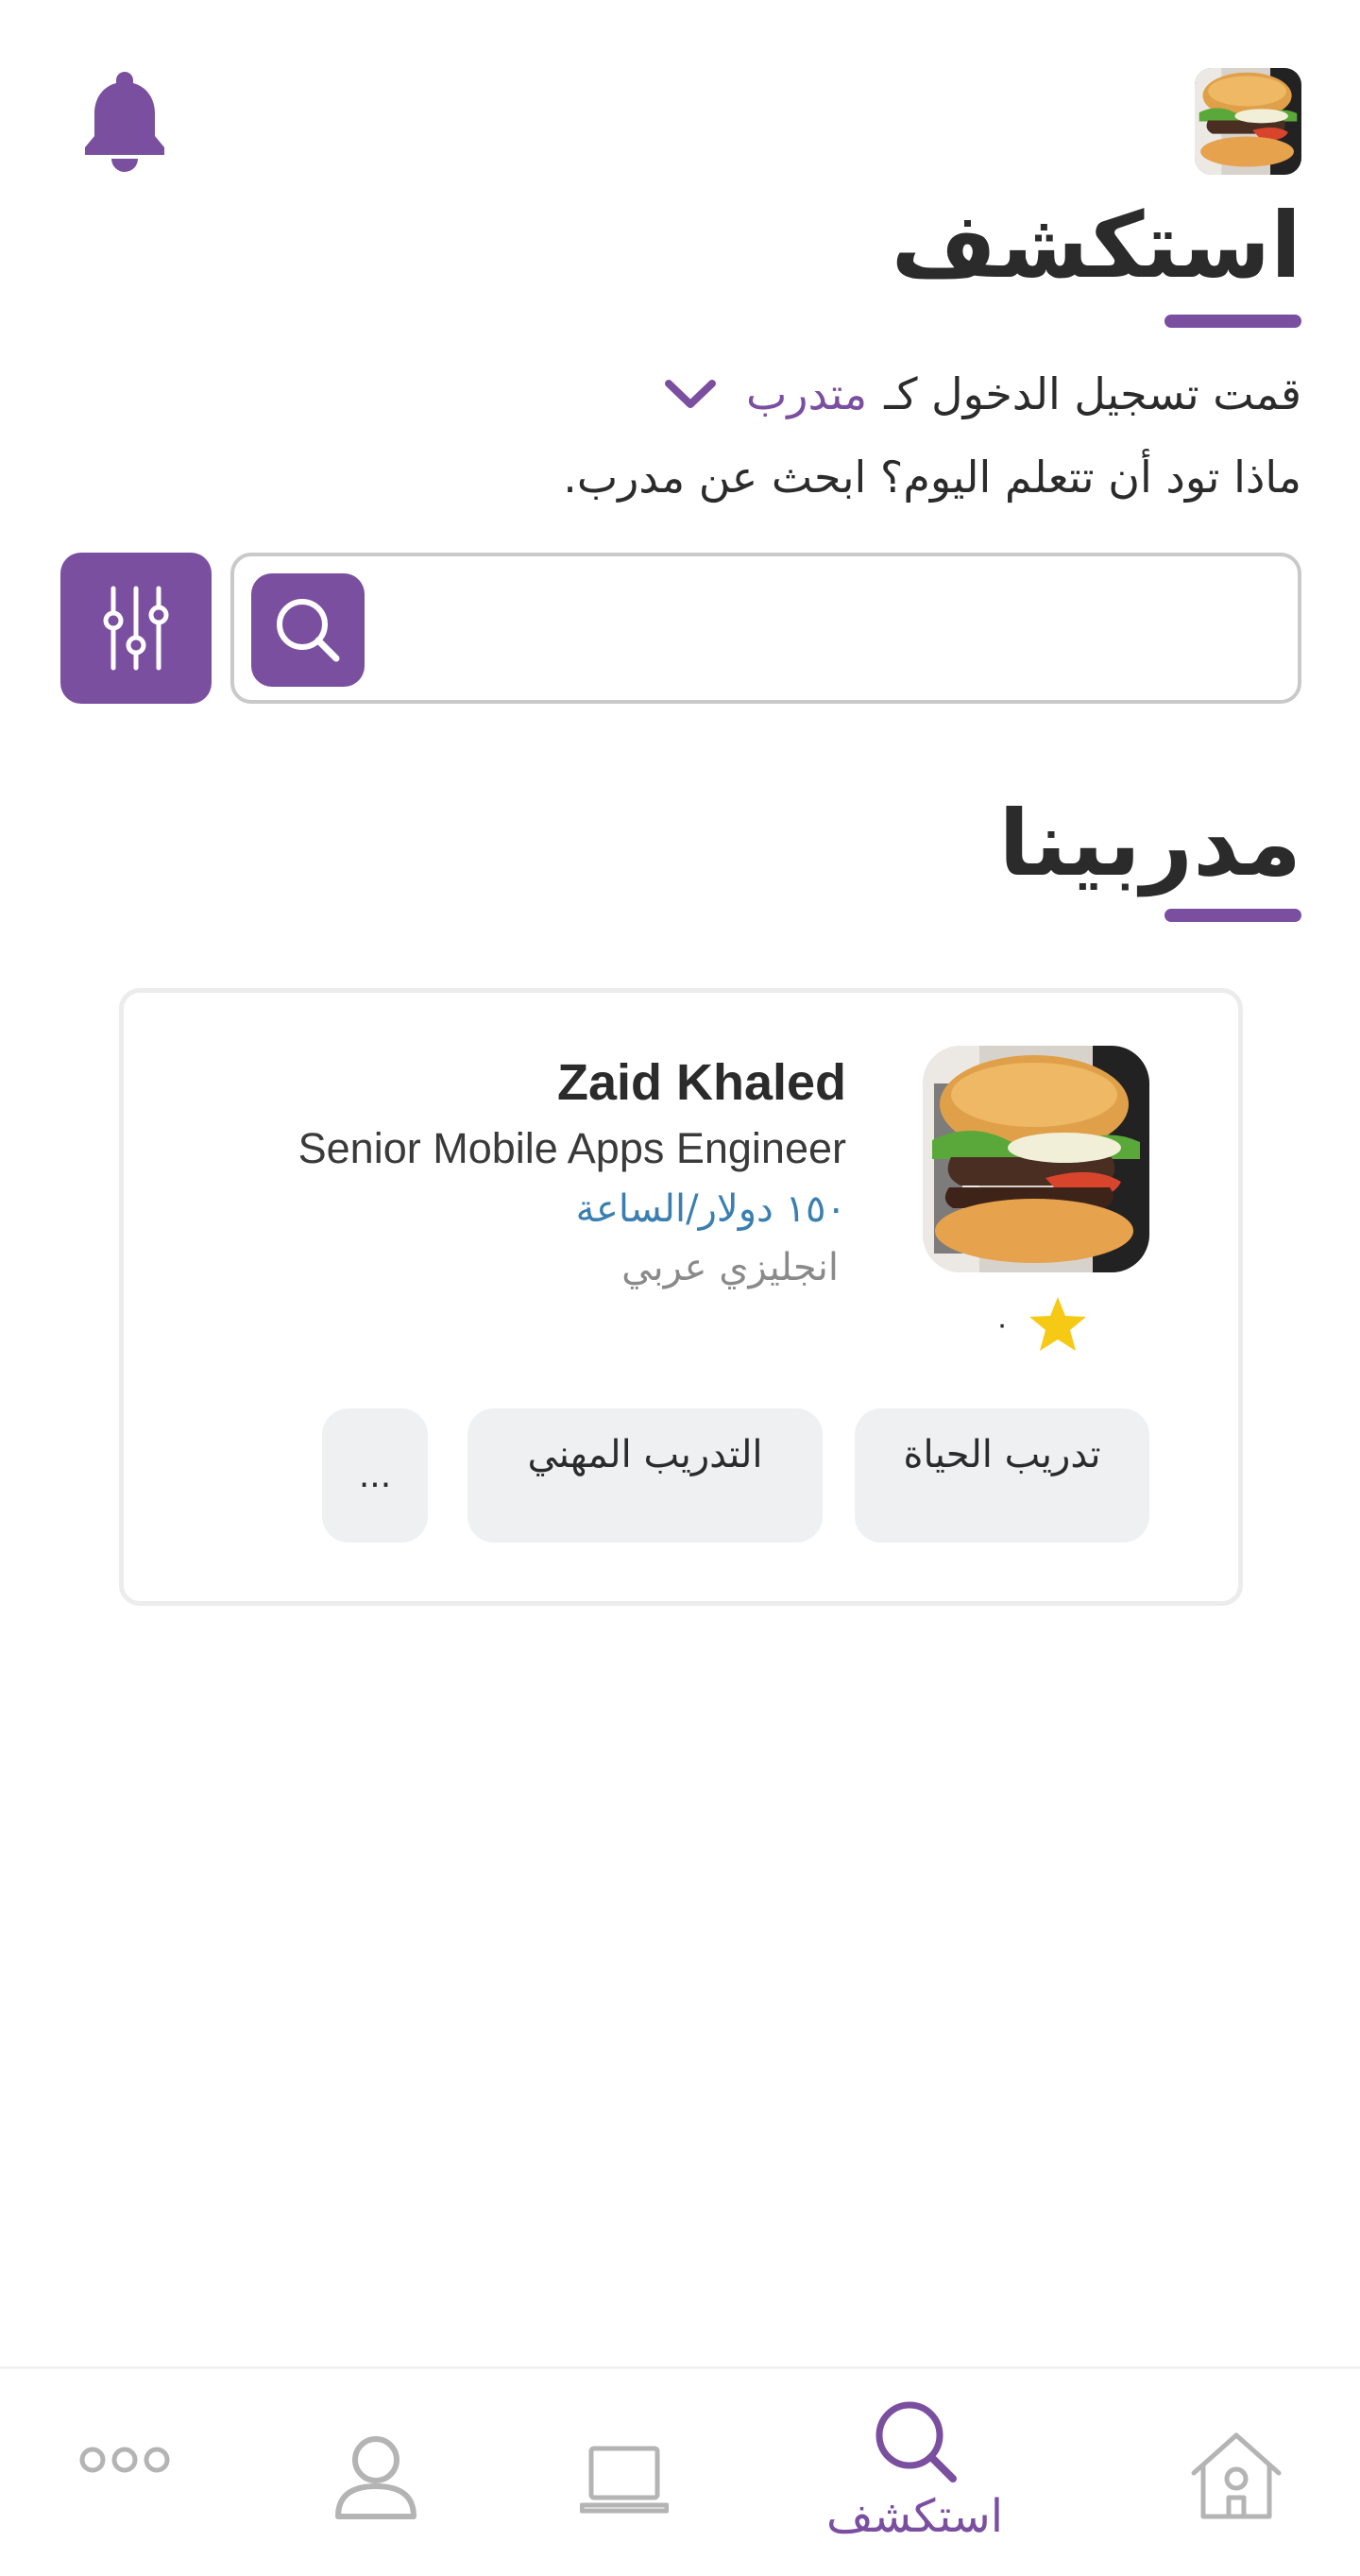 Image resolution: width=1360 pixels, height=2576 pixels. What do you see at coordinates (710, 1208) in the screenshot?
I see `trainer-hourly-rate: ١٥٠ دولار/الساعة` at bounding box center [710, 1208].